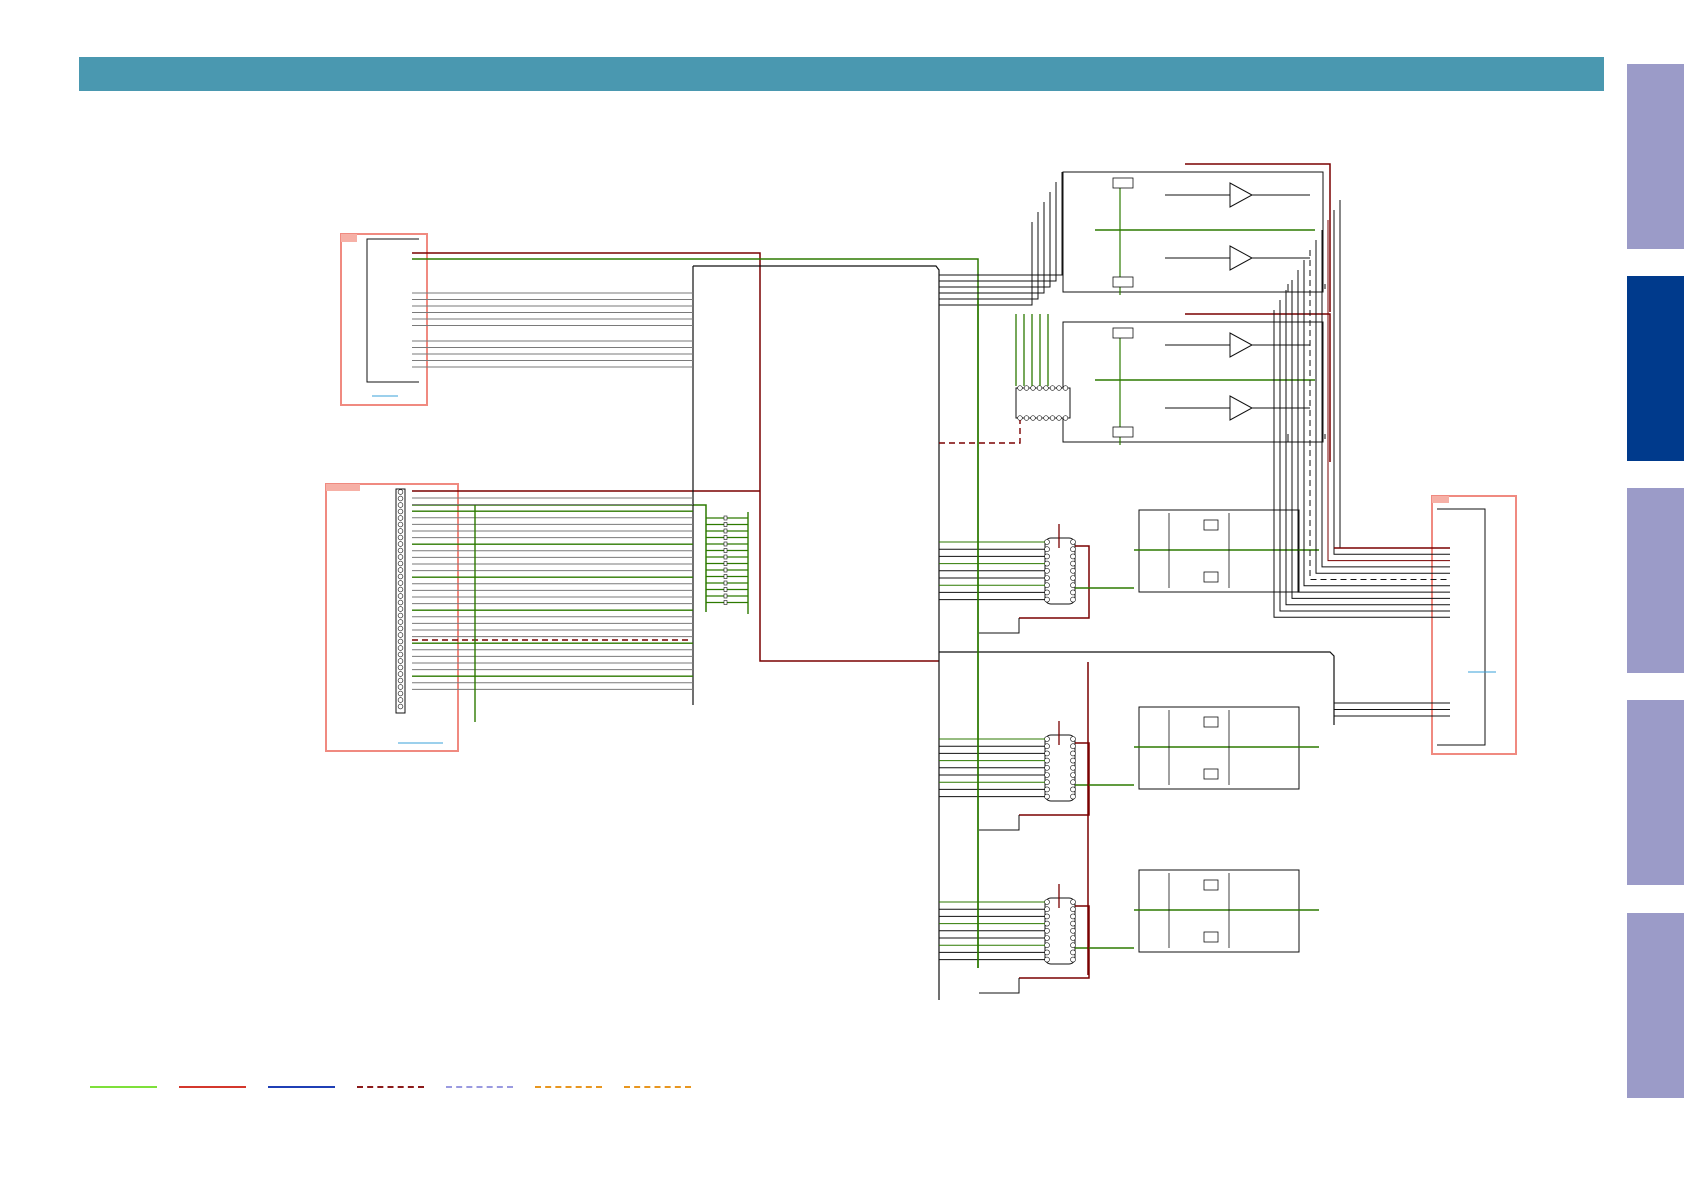 This screenshot has height=1191, width=1684. Describe the element at coordinates (1306, 288) in the screenshot. I see `dashed-frame` at that location.